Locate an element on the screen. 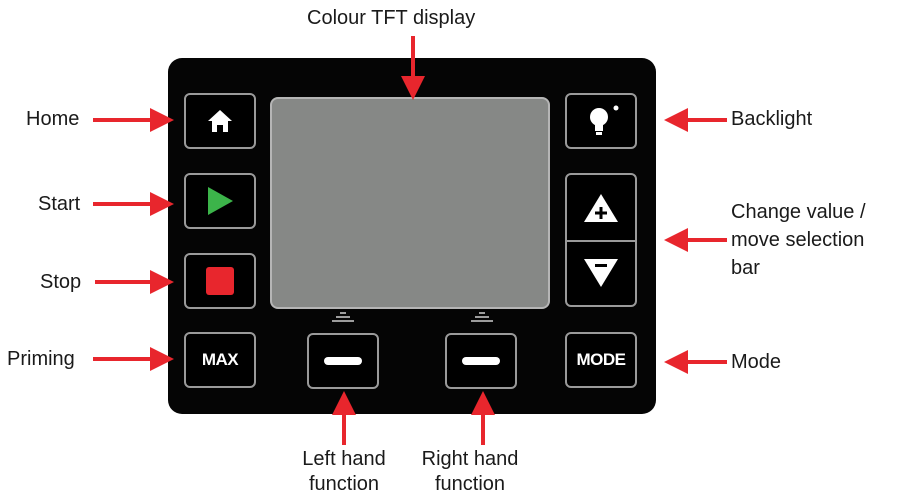 This screenshot has width=906, height=499. home-button is located at coordinates (220, 121).